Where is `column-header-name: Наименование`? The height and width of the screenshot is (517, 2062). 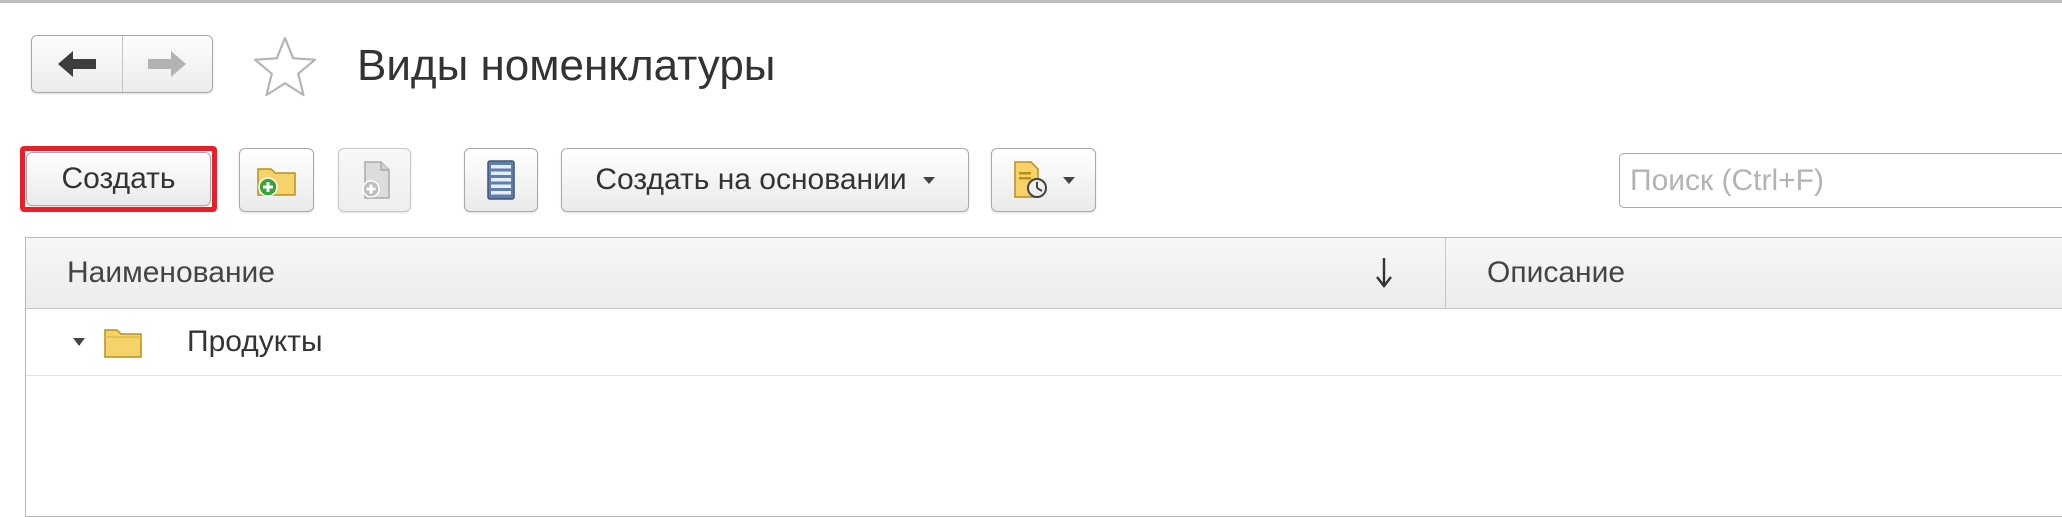 column-header-name: Наименование is located at coordinates (736, 273).